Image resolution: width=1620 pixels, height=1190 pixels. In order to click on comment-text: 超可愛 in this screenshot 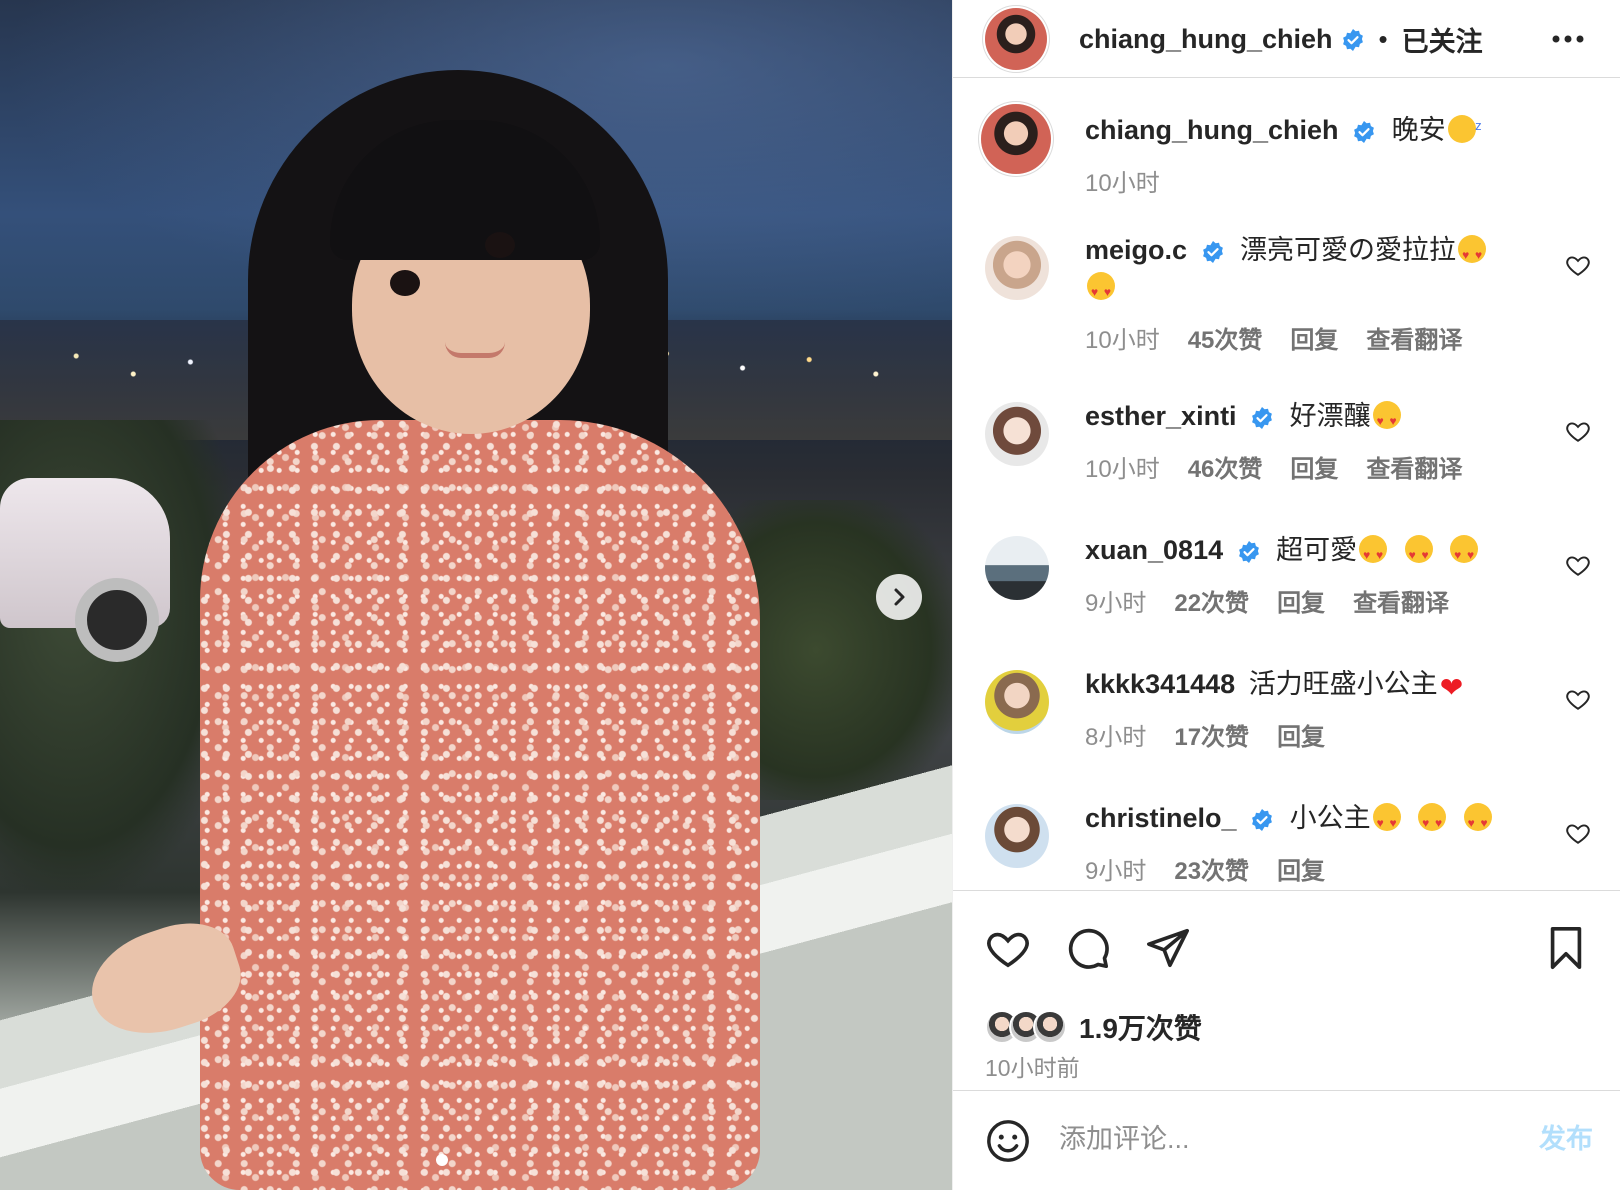, I will do `click(1317, 550)`.